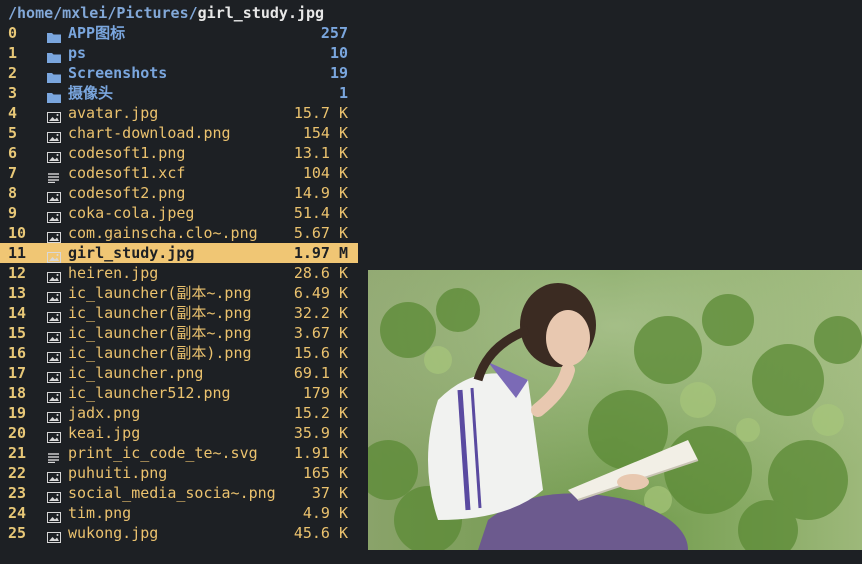  Describe the element at coordinates (13, 53) in the screenshot. I see `row-index: 1` at that location.